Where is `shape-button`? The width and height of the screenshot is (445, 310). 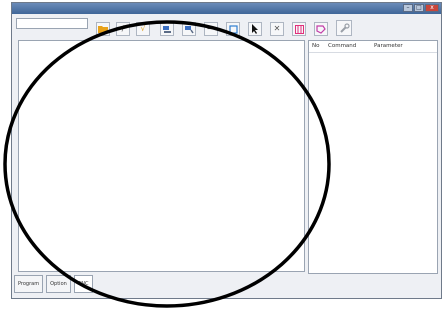 shape-button is located at coordinates (321, 29).